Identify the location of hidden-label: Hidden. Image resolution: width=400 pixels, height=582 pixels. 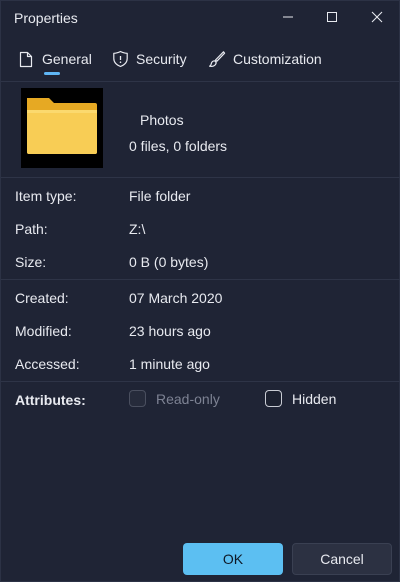
(314, 398).